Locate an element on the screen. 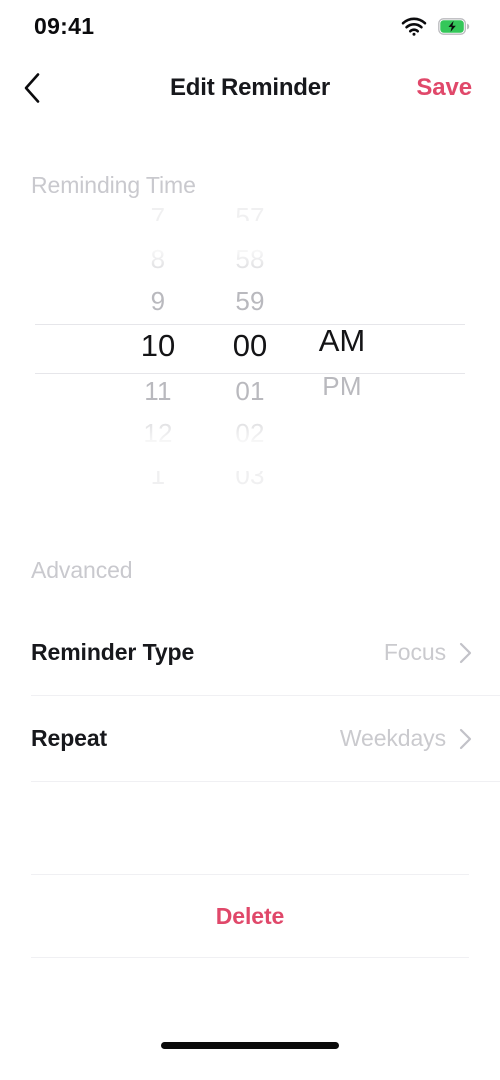 The image size is (500, 1080). delete-button: Delete is located at coordinates (250, 916).